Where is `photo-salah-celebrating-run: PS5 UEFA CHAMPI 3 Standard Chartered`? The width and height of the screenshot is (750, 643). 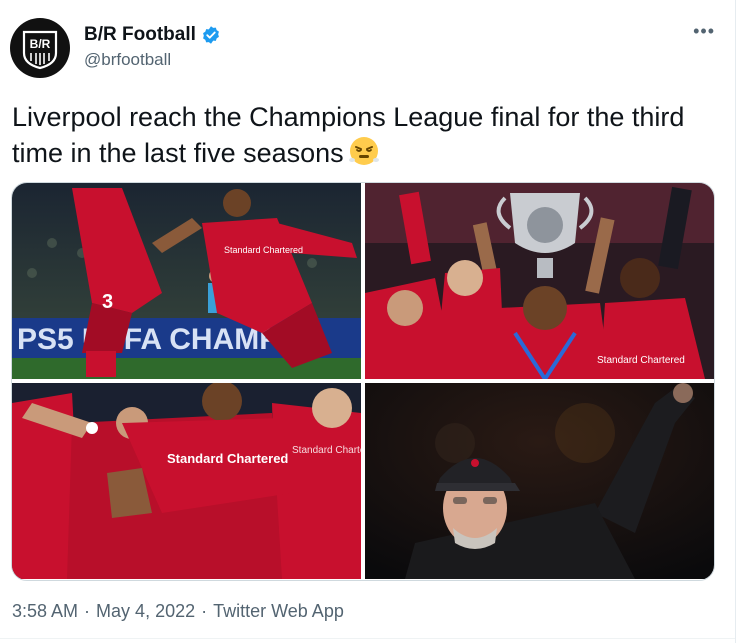 photo-salah-celebrating-run: PS5 UEFA CHAMPI 3 Standard Chartered is located at coordinates (186, 281).